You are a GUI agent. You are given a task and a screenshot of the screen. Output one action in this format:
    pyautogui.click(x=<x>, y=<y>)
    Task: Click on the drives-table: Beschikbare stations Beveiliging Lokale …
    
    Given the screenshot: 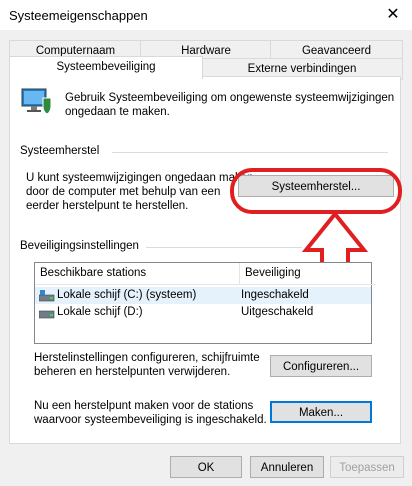 What is the action you would take?
    pyautogui.click(x=205, y=303)
    